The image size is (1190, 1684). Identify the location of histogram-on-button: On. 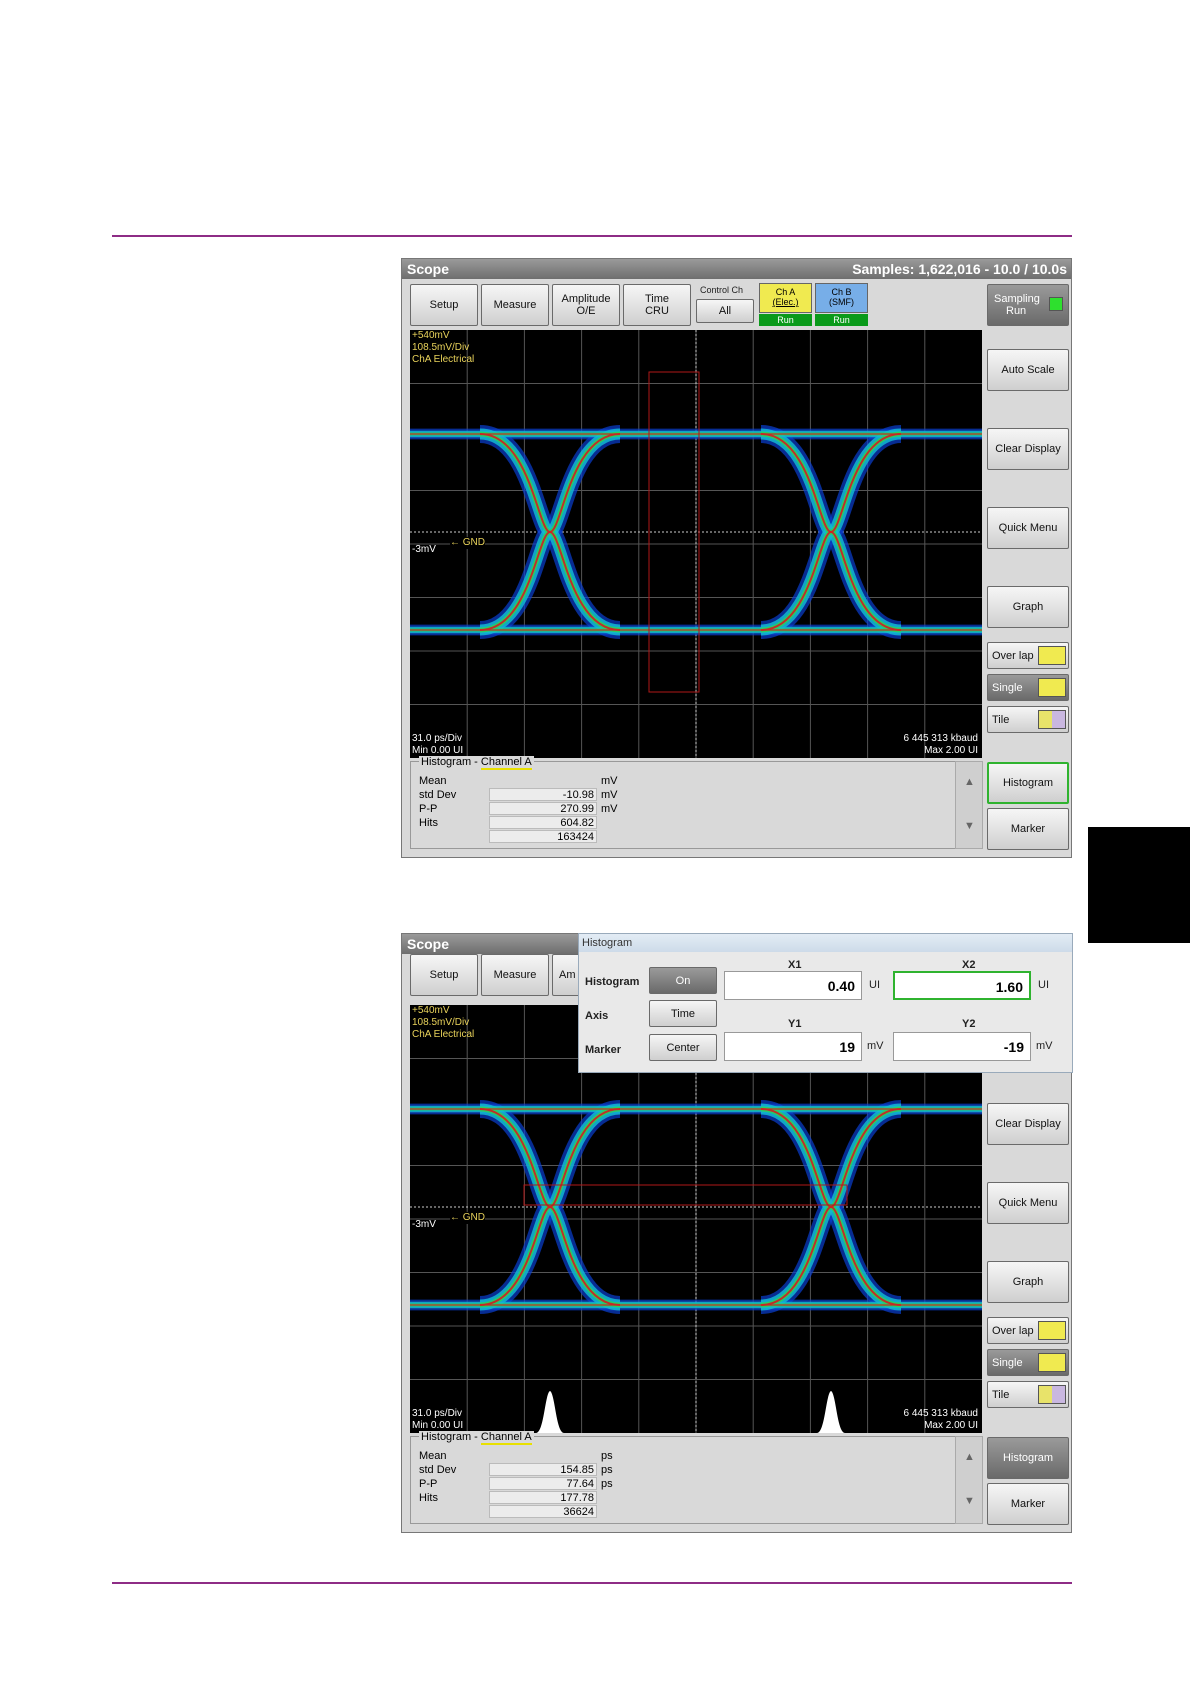
(683, 980).